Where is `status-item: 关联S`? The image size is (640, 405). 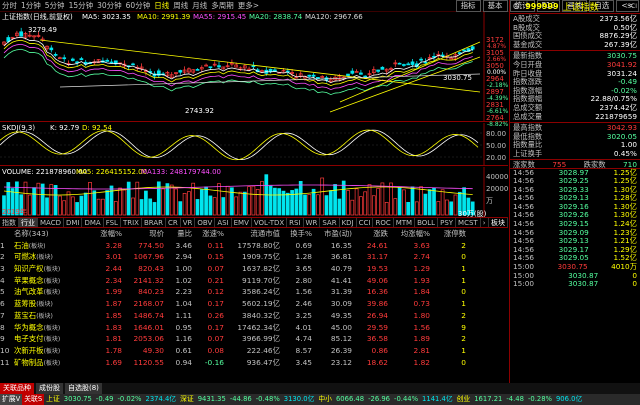
status-item: 关联S is located at coordinates (33, 399).